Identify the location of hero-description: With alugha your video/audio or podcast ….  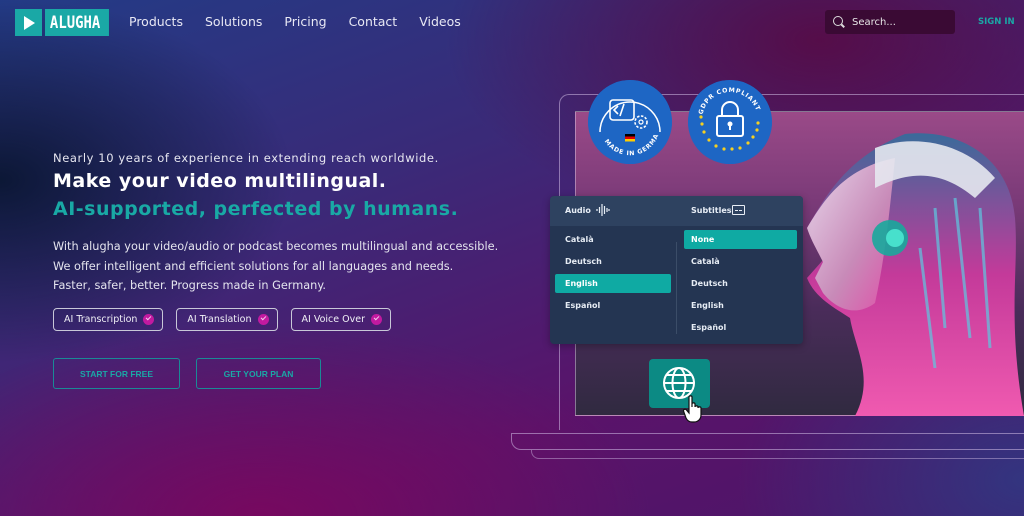
(275, 266).